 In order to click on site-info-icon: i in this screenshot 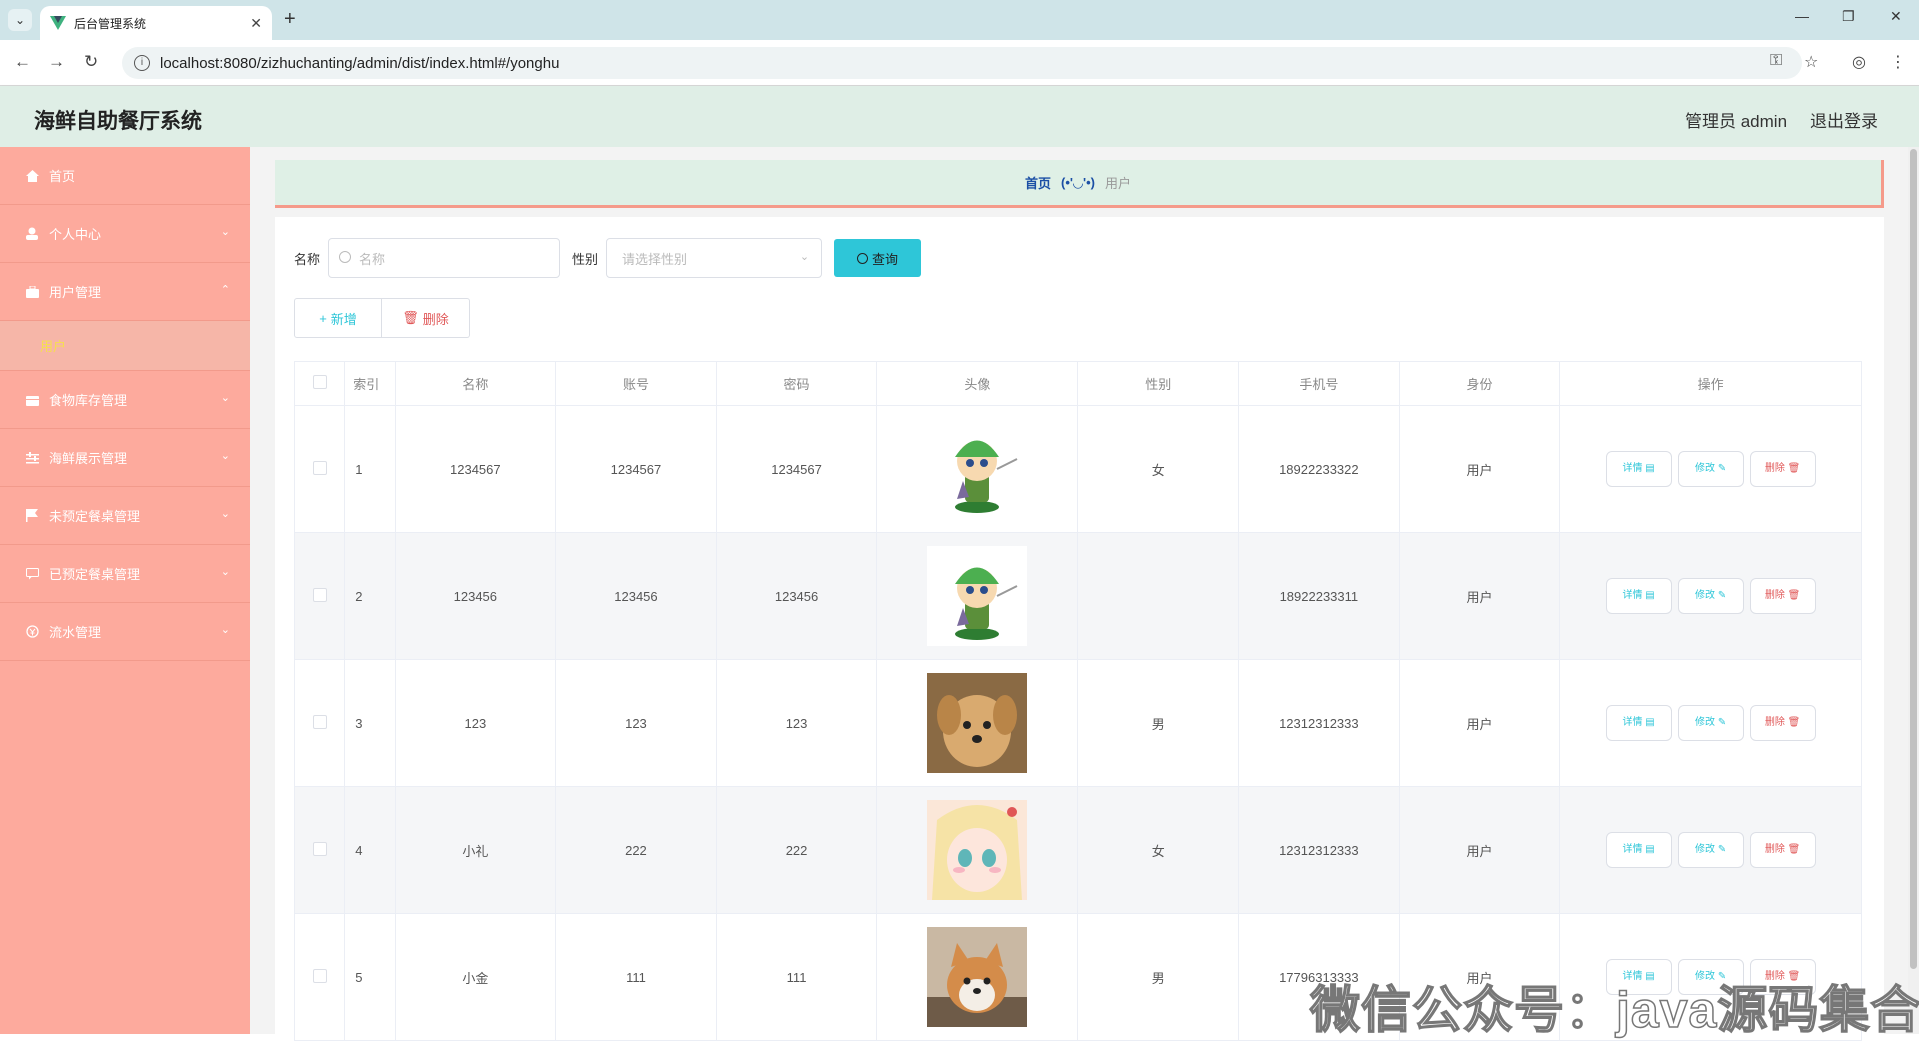, I will do `click(142, 63)`.